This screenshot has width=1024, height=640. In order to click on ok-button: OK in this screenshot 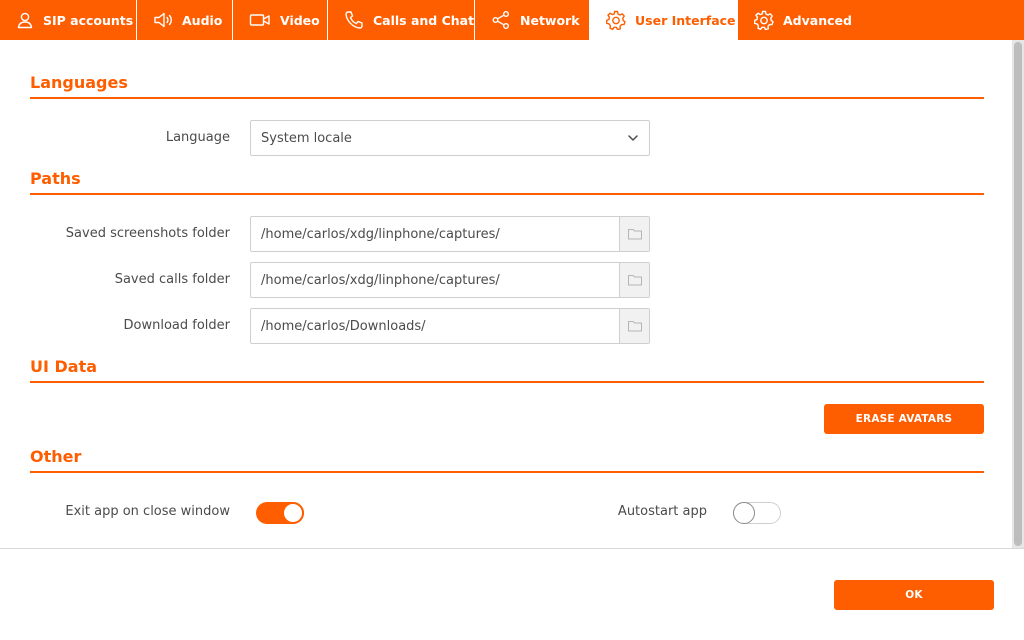, I will do `click(914, 595)`.